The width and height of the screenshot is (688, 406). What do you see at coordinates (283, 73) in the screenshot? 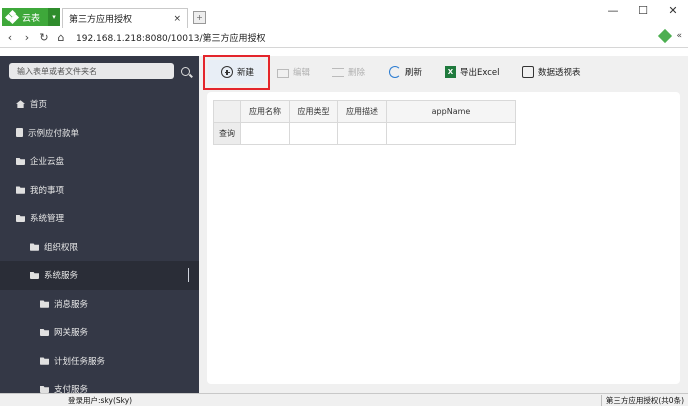
I see `edit-folder-icon` at bounding box center [283, 73].